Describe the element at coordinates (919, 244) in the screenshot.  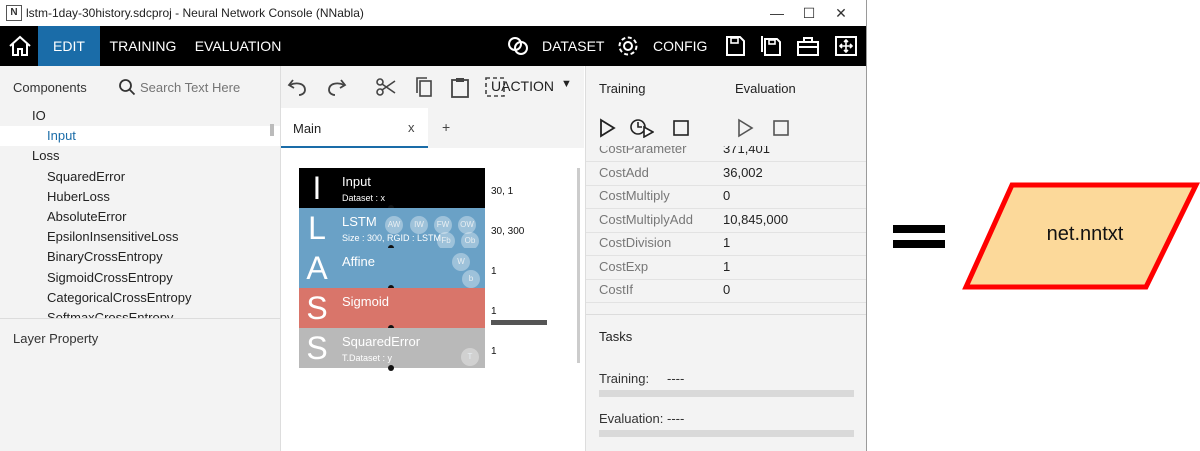
I see `equals-sign-bottom` at that location.